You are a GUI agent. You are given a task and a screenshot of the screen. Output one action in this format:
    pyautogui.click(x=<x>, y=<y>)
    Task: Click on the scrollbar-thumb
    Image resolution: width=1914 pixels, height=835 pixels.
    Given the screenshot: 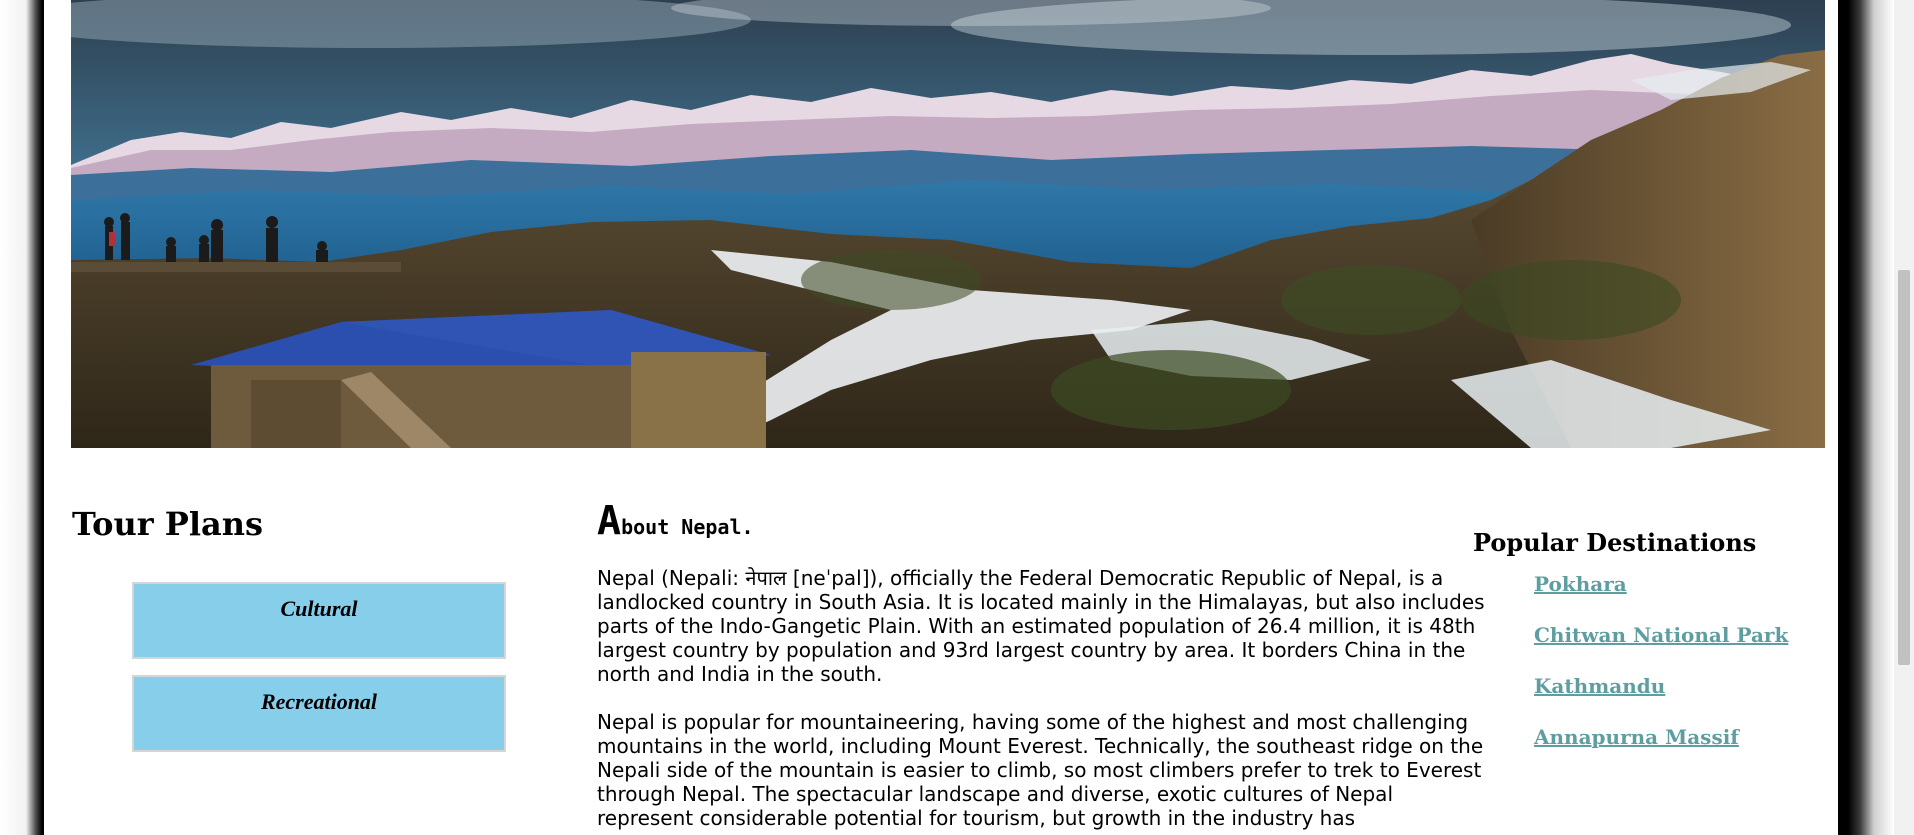 What is the action you would take?
    pyautogui.click(x=1904, y=467)
    